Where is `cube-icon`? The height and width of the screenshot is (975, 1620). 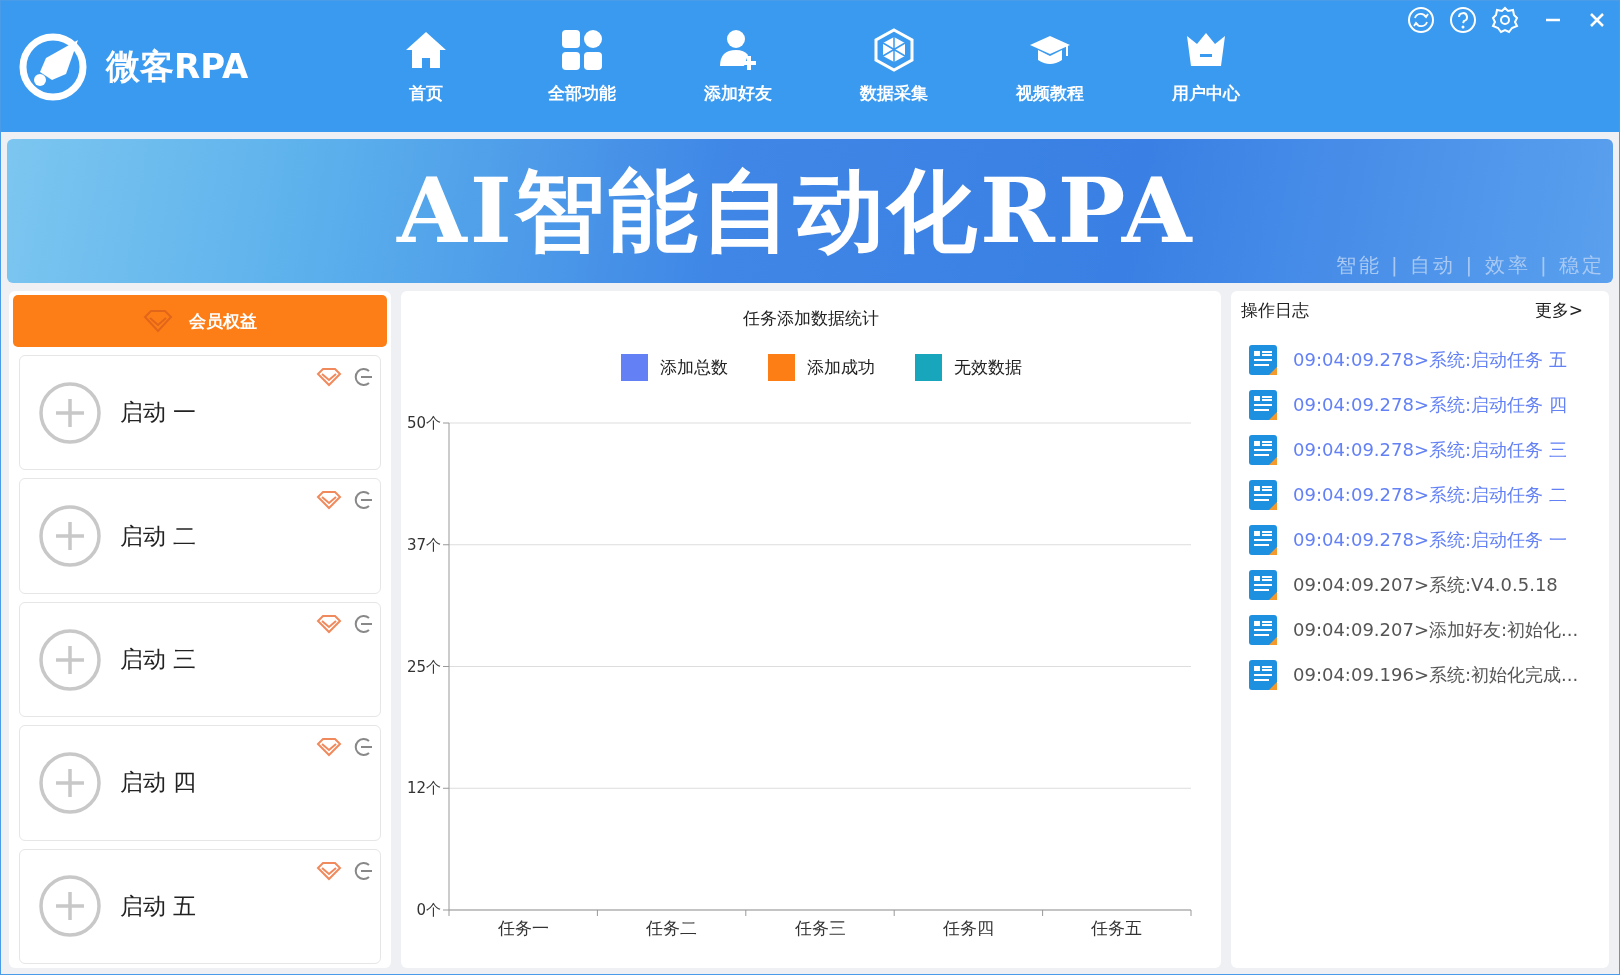 cube-icon is located at coordinates (894, 50).